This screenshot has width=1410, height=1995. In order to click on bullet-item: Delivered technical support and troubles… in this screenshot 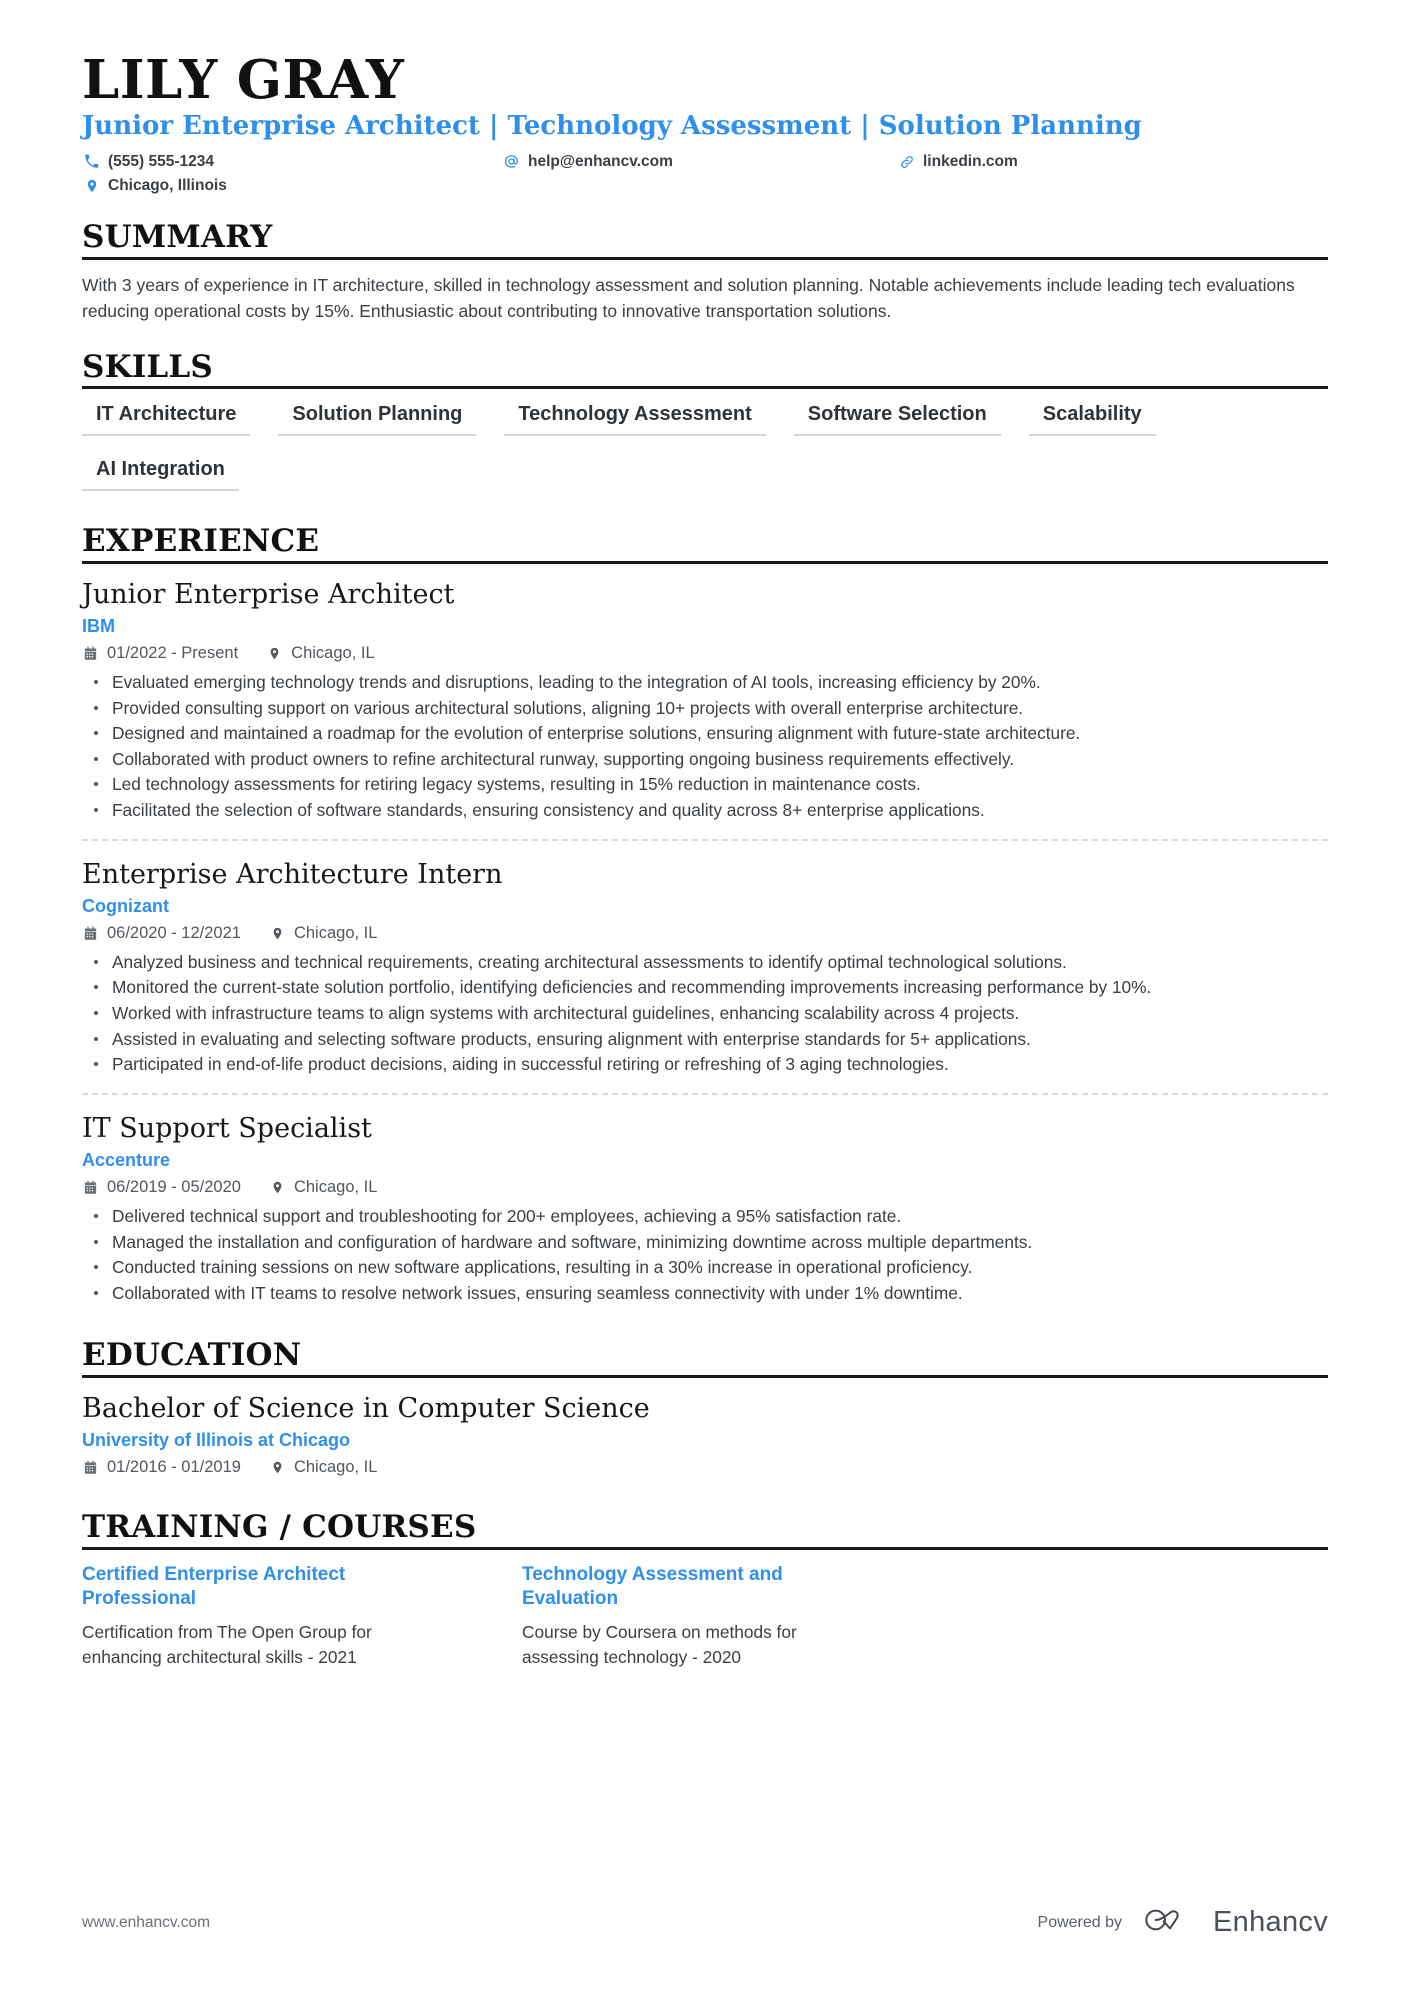, I will do `click(705, 1216)`.